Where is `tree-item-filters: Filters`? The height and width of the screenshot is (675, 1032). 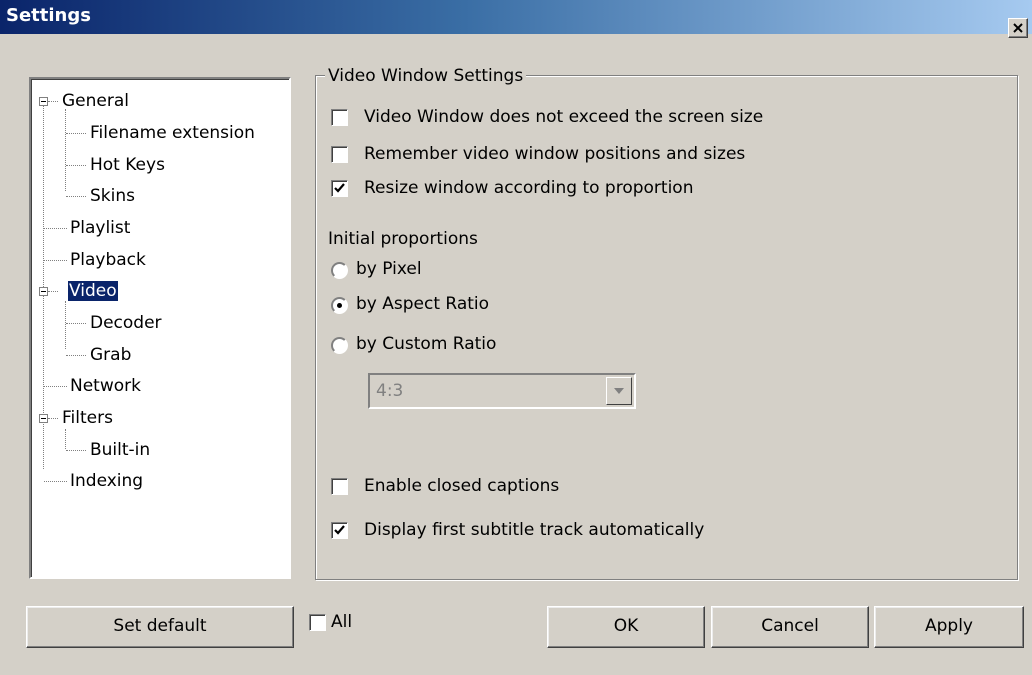
tree-item-filters: Filters is located at coordinates (87, 418).